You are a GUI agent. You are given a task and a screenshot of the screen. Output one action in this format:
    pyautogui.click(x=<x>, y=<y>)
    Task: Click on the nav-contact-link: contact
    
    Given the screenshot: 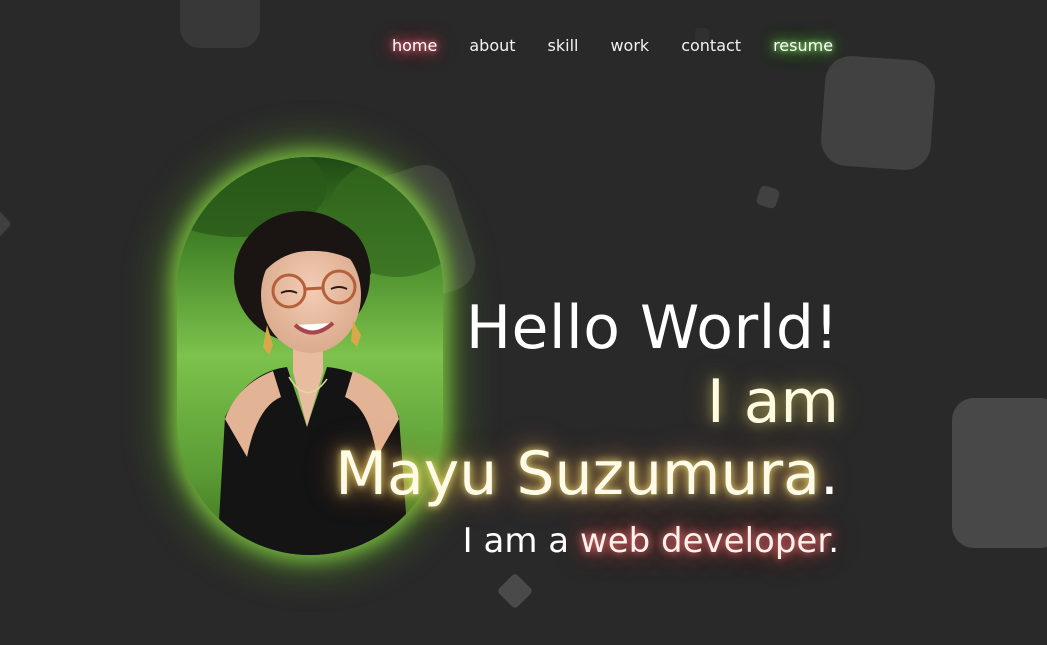 What is the action you would take?
    pyautogui.click(x=711, y=45)
    